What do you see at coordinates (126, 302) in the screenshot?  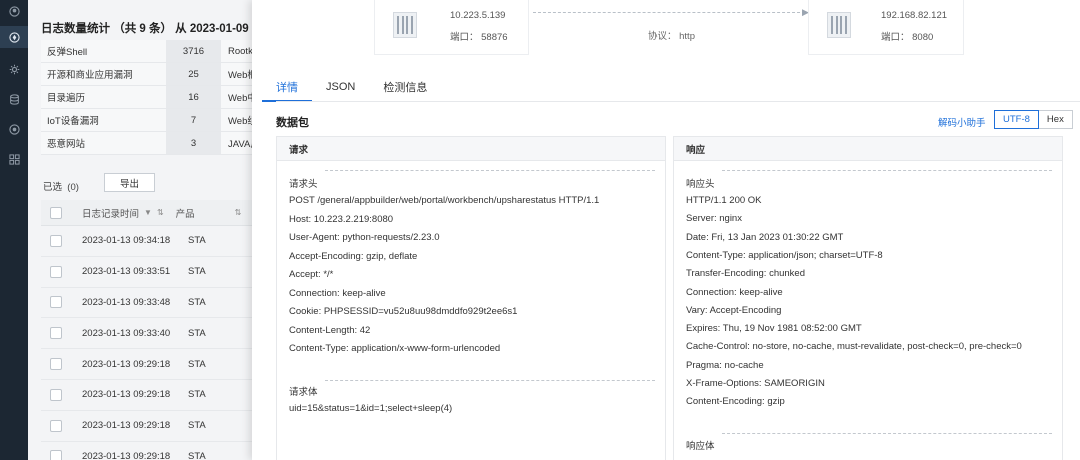 I see `row-time: 2023-01-13 09:33:48` at bounding box center [126, 302].